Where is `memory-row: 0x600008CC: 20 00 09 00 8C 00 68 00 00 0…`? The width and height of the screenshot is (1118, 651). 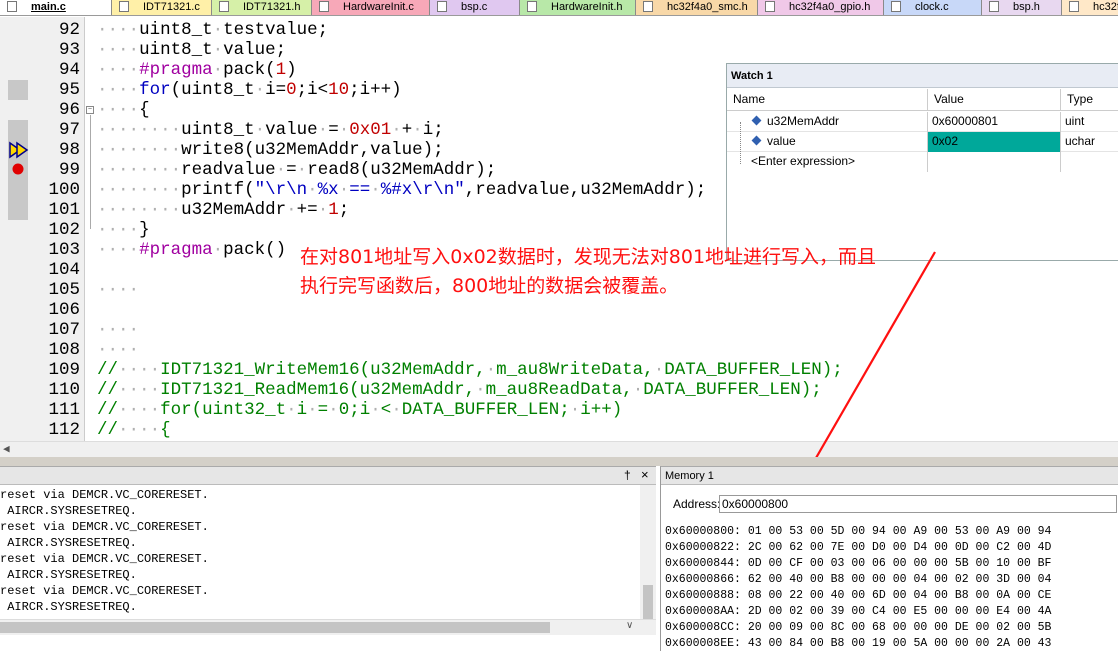 memory-row: 0x600008CC: 20 00 09 00 8C 00 68 00 00 0… is located at coordinates (858, 627).